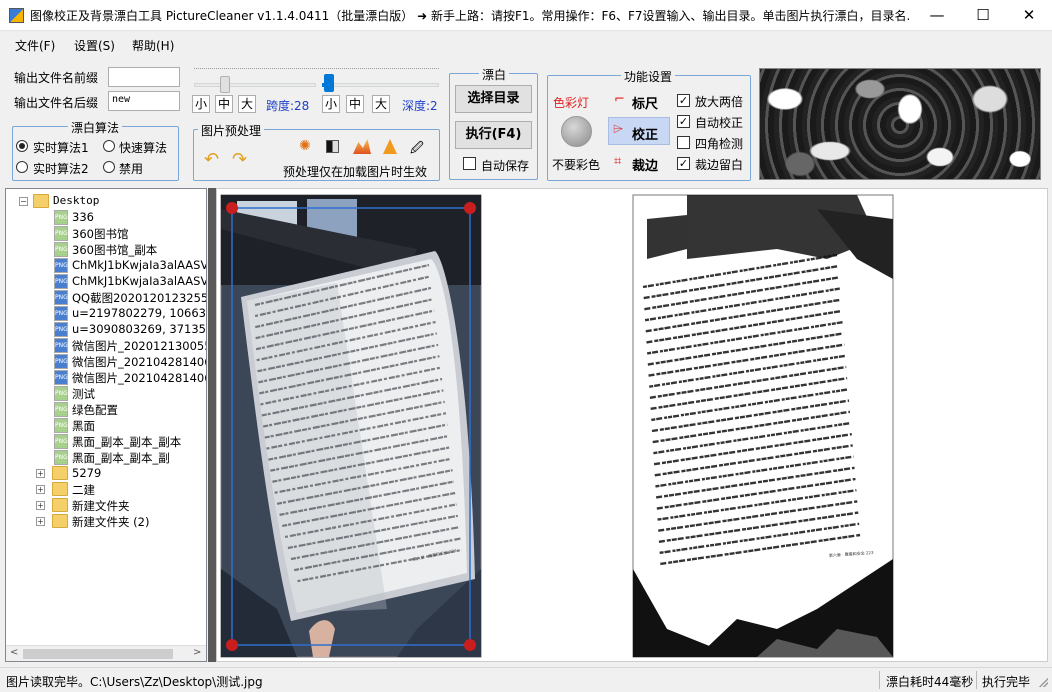  Describe the element at coordinates (1043, 682) in the screenshot. I see `resize-grip-icon` at that location.